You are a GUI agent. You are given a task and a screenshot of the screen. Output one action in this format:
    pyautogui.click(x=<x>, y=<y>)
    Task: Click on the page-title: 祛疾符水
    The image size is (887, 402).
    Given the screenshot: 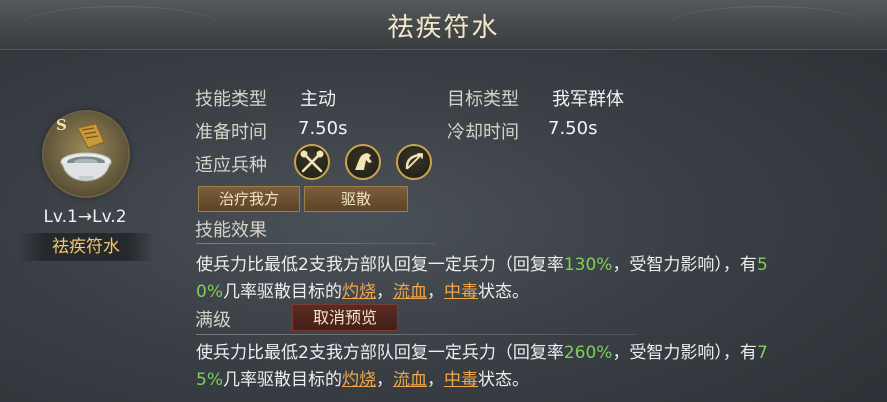 What is the action you would take?
    pyautogui.click(x=443, y=28)
    